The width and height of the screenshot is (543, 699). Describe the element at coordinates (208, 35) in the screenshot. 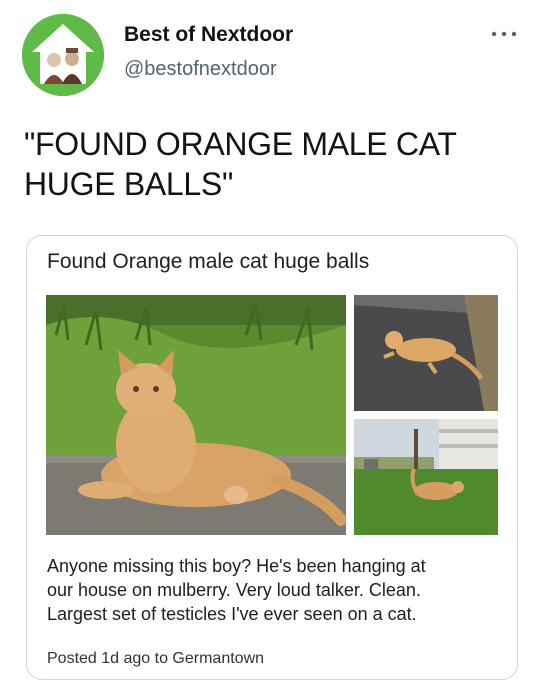

I see `display-name: Best of Nextdoor` at that location.